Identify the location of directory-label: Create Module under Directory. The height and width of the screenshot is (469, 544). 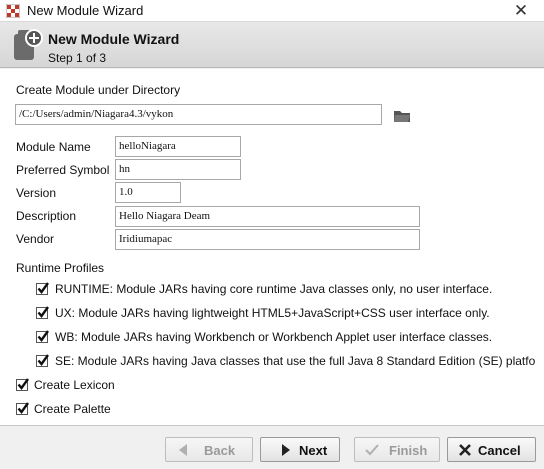
(98, 90).